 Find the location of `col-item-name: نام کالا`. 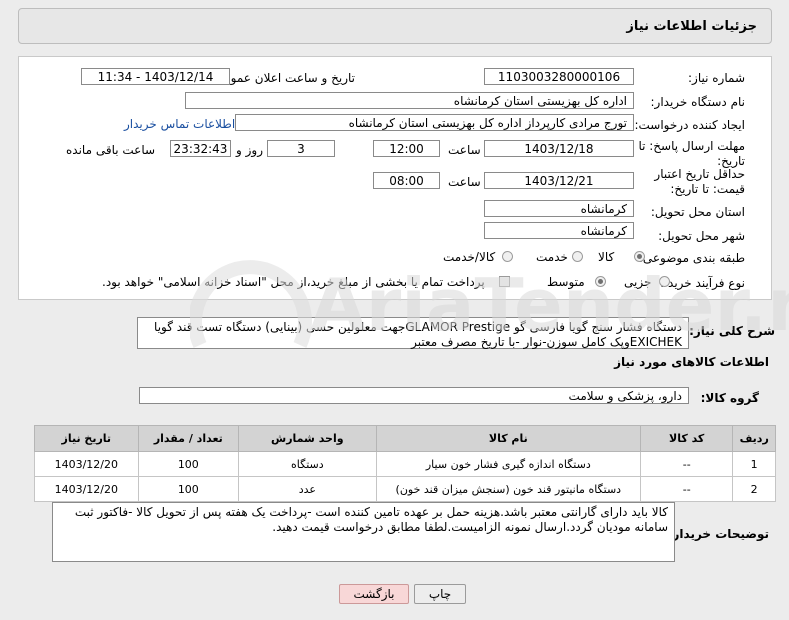

col-item-name: نام کالا is located at coordinates (508, 438).